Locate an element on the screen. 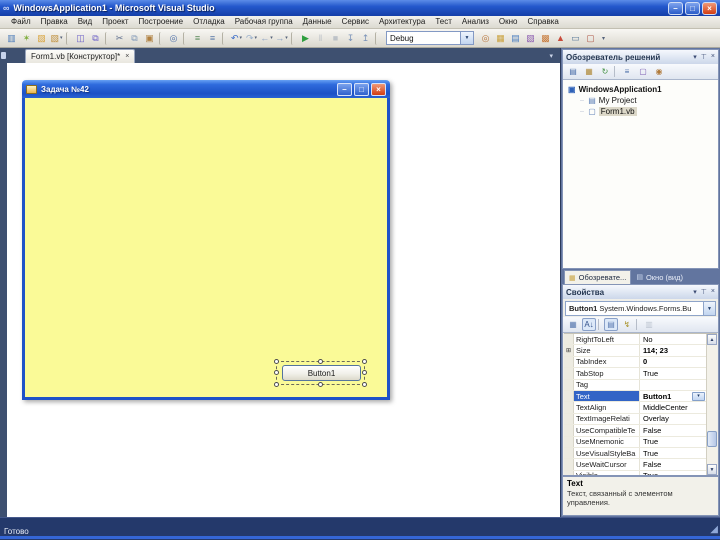 Image resolution: width=720 pixels, height=540 pixels. toolbar-overflow-icon: ▾ is located at coordinates (603, 38).